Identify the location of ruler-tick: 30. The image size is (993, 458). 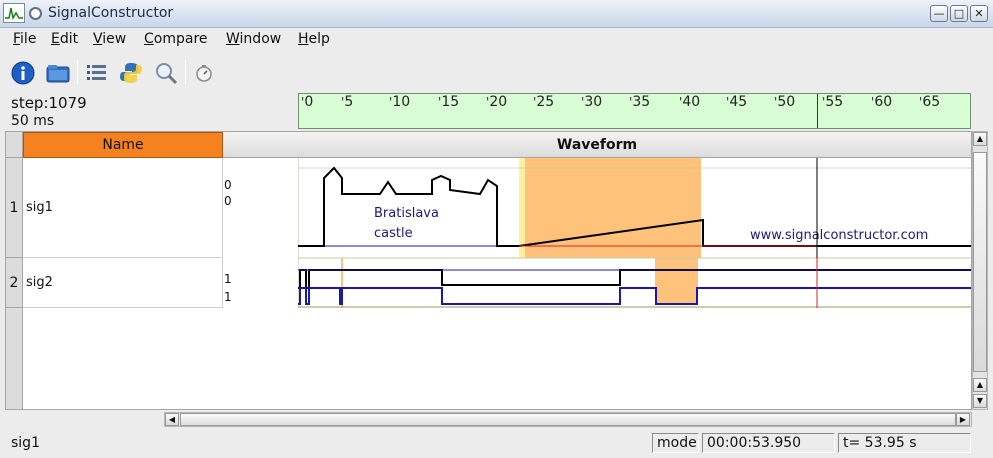
(591, 102).